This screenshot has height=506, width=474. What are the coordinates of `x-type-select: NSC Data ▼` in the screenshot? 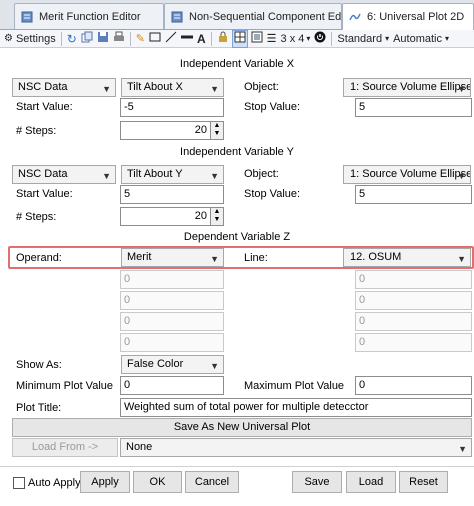 It's located at (64, 87).